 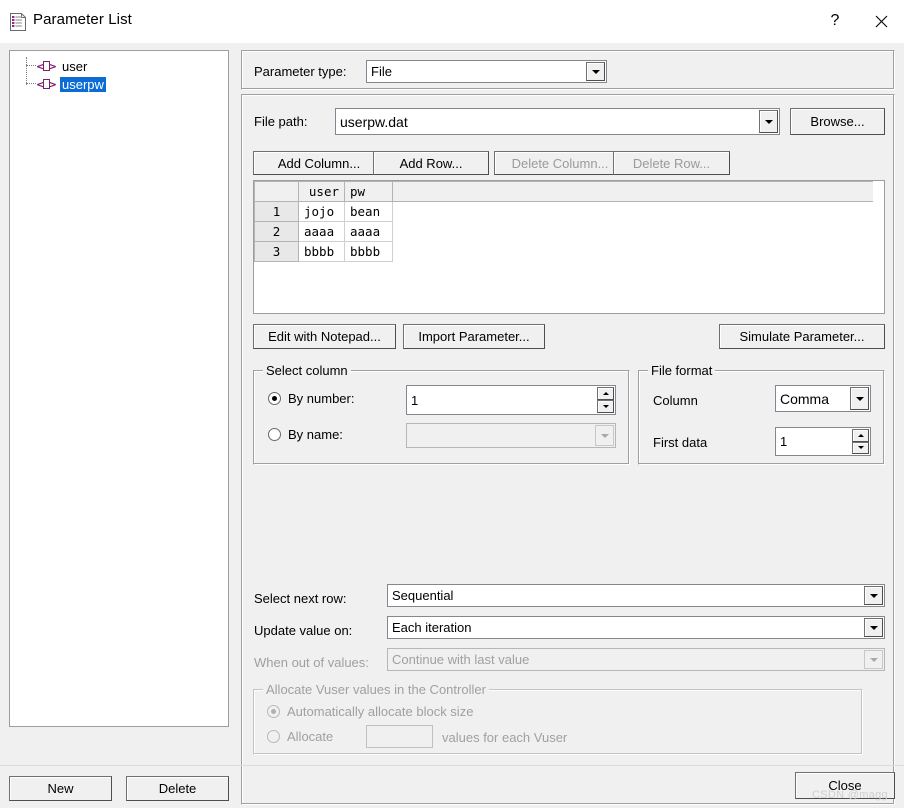 What do you see at coordinates (60, 788) in the screenshot?
I see `new-parameter-button: New` at bounding box center [60, 788].